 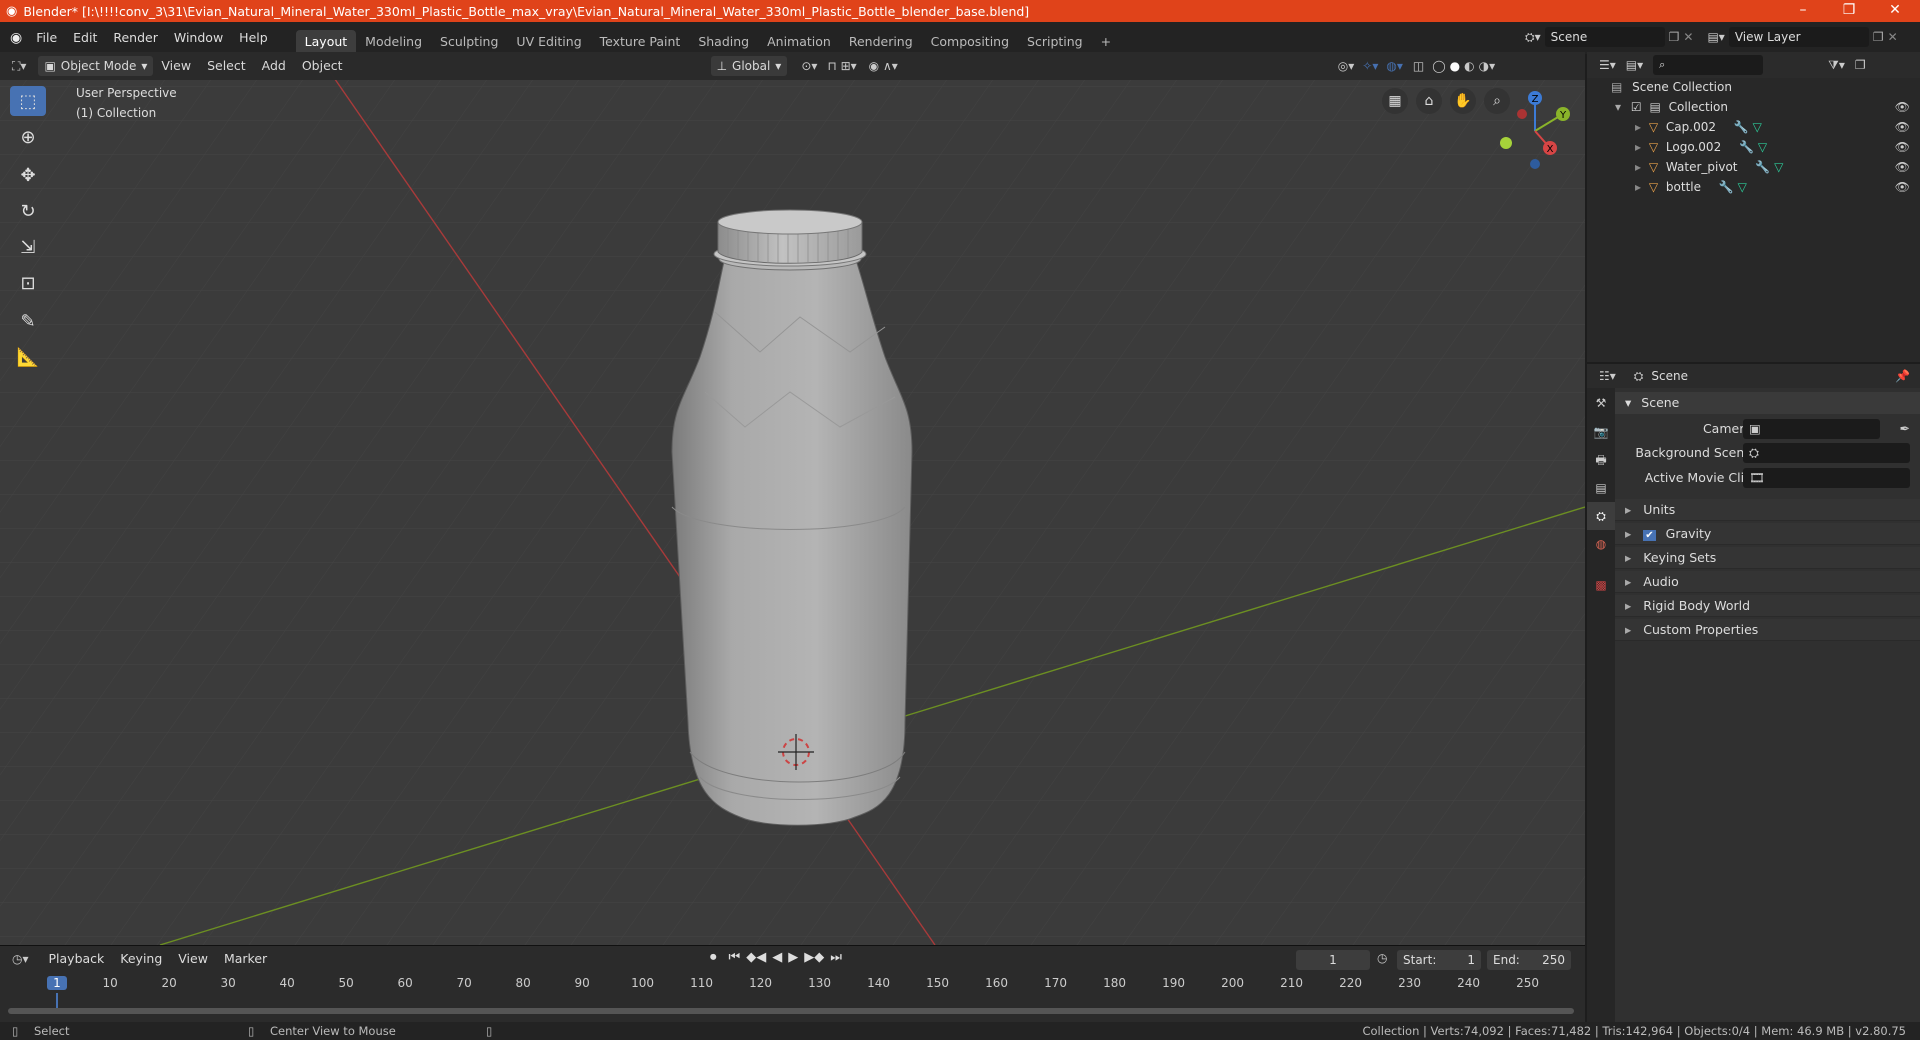 What do you see at coordinates (28, 321) in the screenshot?
I see `annotate-tool-icon: ✎` at bounding box center [28, 321].